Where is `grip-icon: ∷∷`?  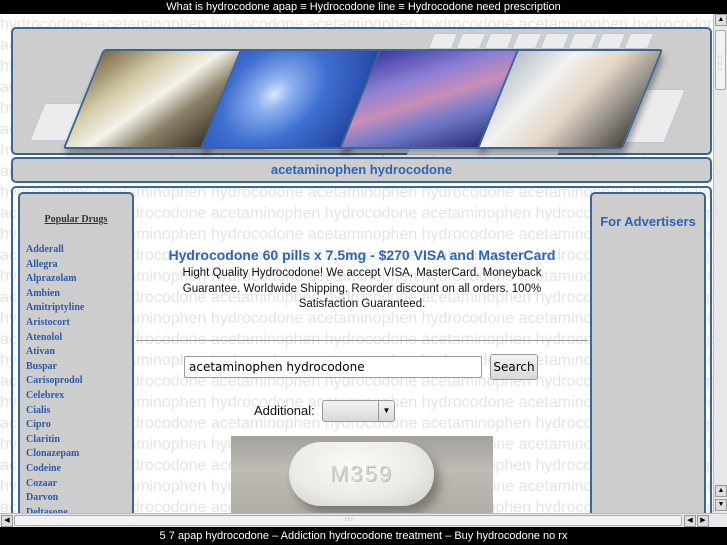
grip-icon: ∷∷ is located at coordinates (349, 520).